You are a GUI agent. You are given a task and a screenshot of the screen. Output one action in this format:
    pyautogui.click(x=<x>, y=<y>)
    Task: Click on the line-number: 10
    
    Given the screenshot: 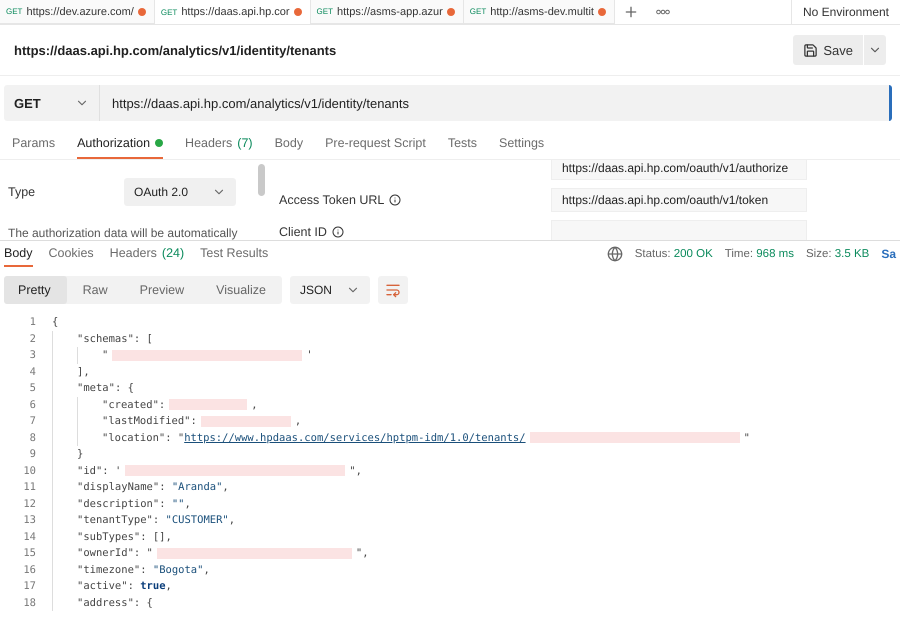 What is the action you would take?
    pyautogui.click(x=29, y=470)
    